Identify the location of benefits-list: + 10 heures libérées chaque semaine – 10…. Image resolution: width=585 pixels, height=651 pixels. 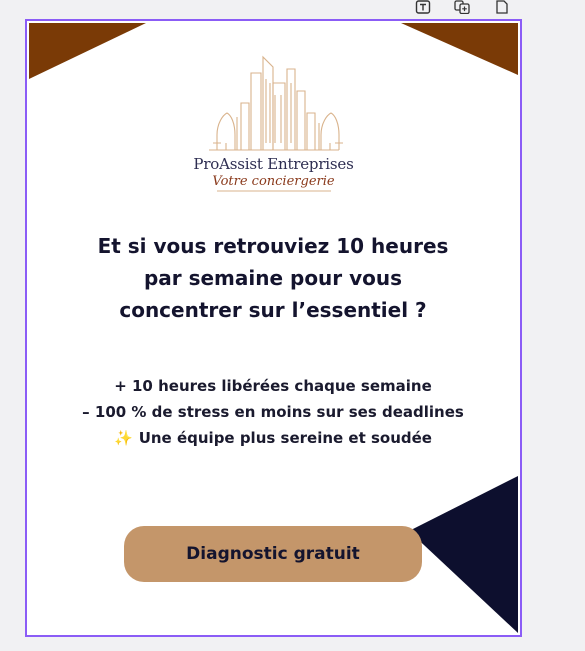
(273, 412).